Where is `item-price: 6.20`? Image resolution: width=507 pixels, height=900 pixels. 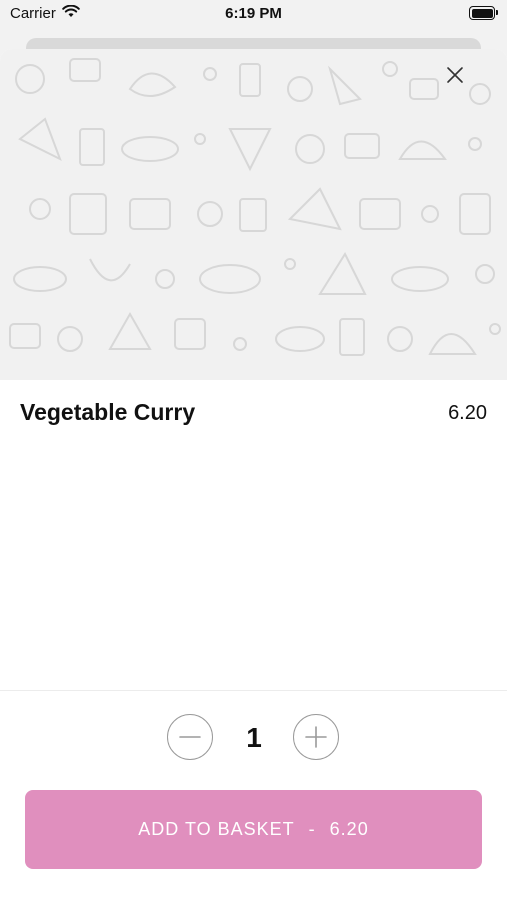
item-price: 6.20 is located at coordinates (467, 413).